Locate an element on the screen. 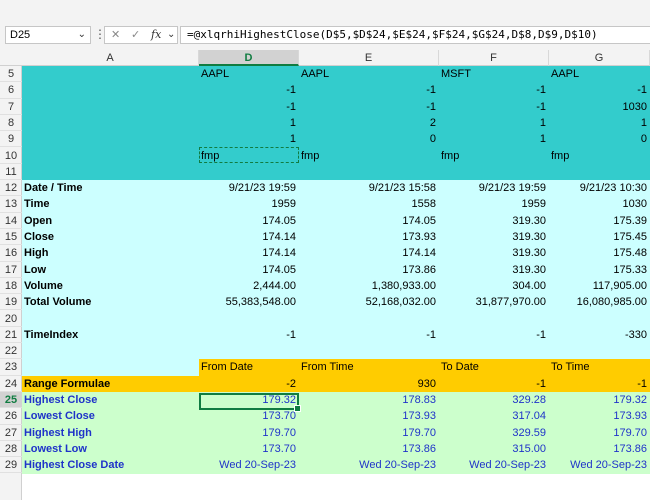 The width and height of the screenshot is (650, 500). cell-f8: 1 is located at coordinates (492, 123).